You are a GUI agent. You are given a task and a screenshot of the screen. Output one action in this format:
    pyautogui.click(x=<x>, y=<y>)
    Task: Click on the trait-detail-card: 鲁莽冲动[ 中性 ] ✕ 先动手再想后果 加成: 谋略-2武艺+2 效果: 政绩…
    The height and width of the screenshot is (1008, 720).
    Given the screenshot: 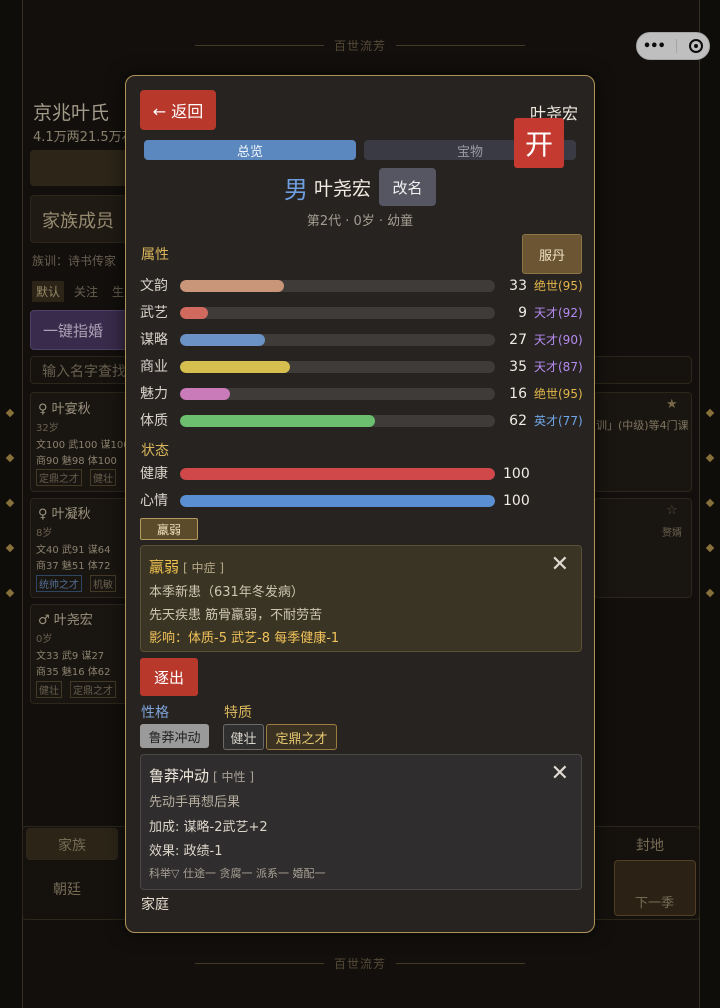 What is the action you would take?
    pyautogui.click(x=361, y=822)
    